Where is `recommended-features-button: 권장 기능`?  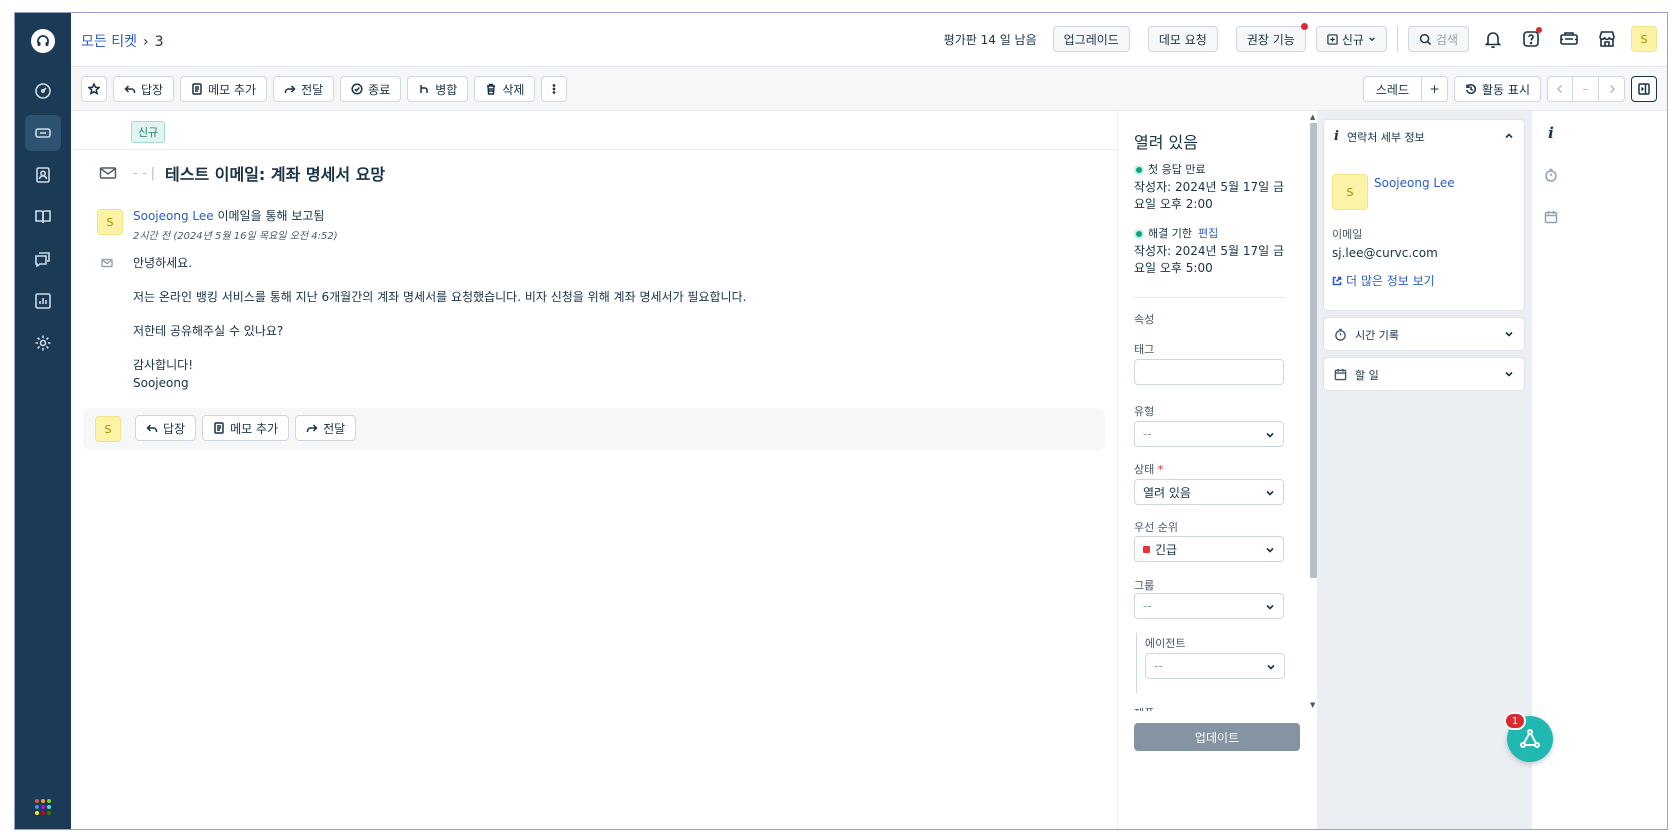
recommended-features-button: 권장 기능 is located at coordinates (1271, 37).